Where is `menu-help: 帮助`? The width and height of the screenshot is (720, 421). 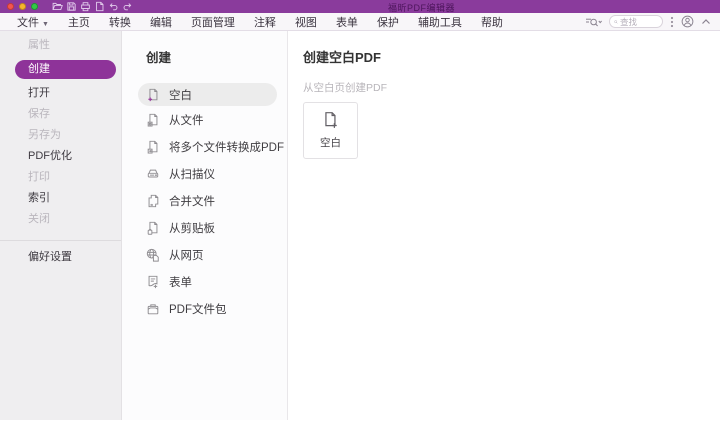
menu-help: 帮助 is located at coordinates (492, 22).